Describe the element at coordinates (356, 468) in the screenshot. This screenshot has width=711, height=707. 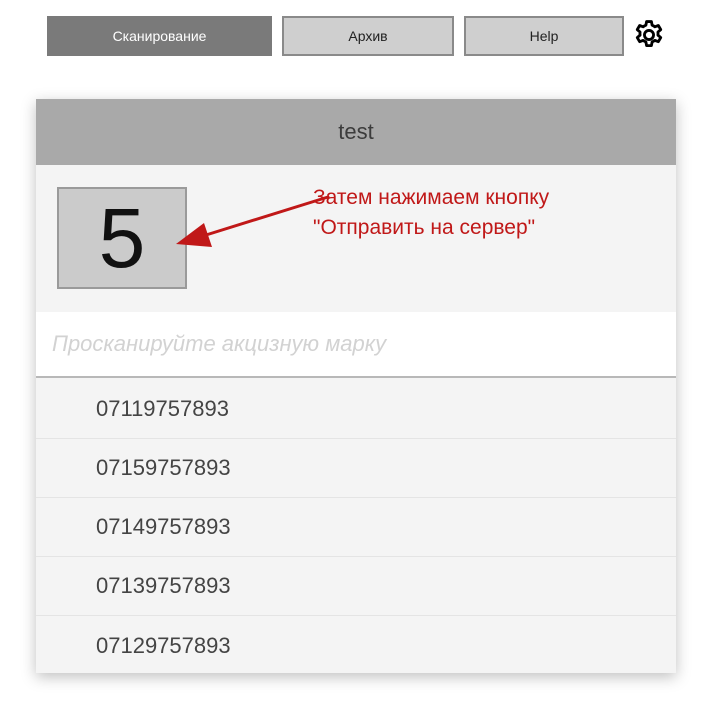
I see `list-item: 07159757893` at that location.